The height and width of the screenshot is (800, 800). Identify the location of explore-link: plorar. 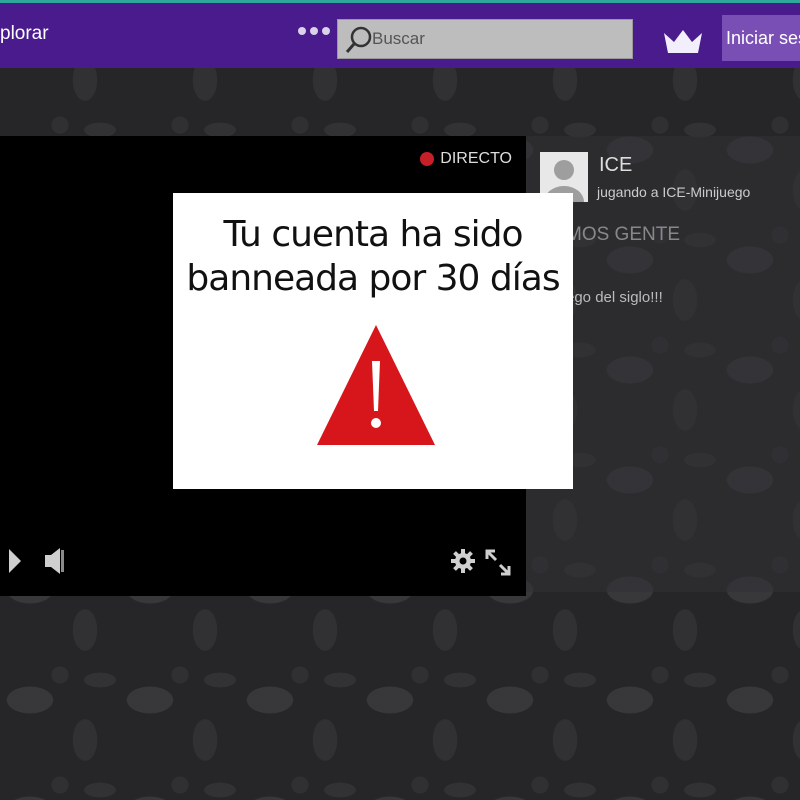
(24, 34).